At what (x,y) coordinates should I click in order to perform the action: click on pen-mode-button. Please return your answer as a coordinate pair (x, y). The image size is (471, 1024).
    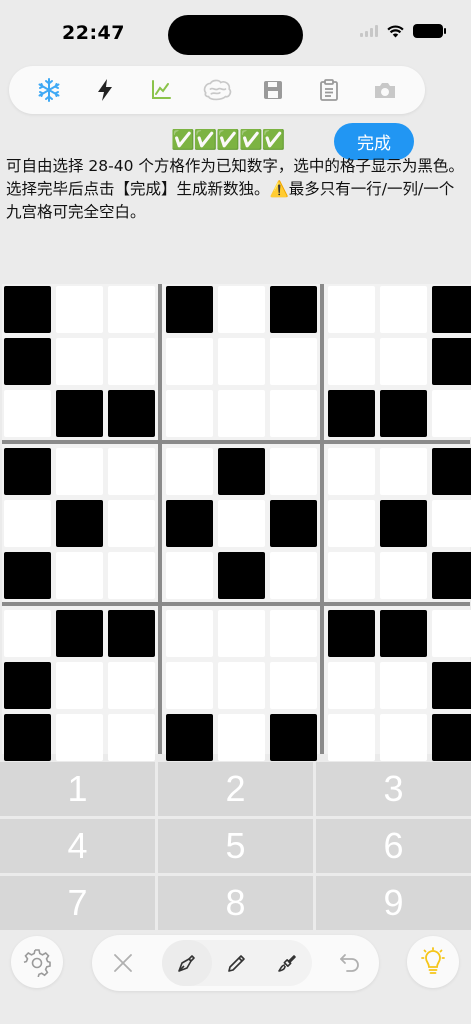
    Looking at the image, I should click on (187, 963).